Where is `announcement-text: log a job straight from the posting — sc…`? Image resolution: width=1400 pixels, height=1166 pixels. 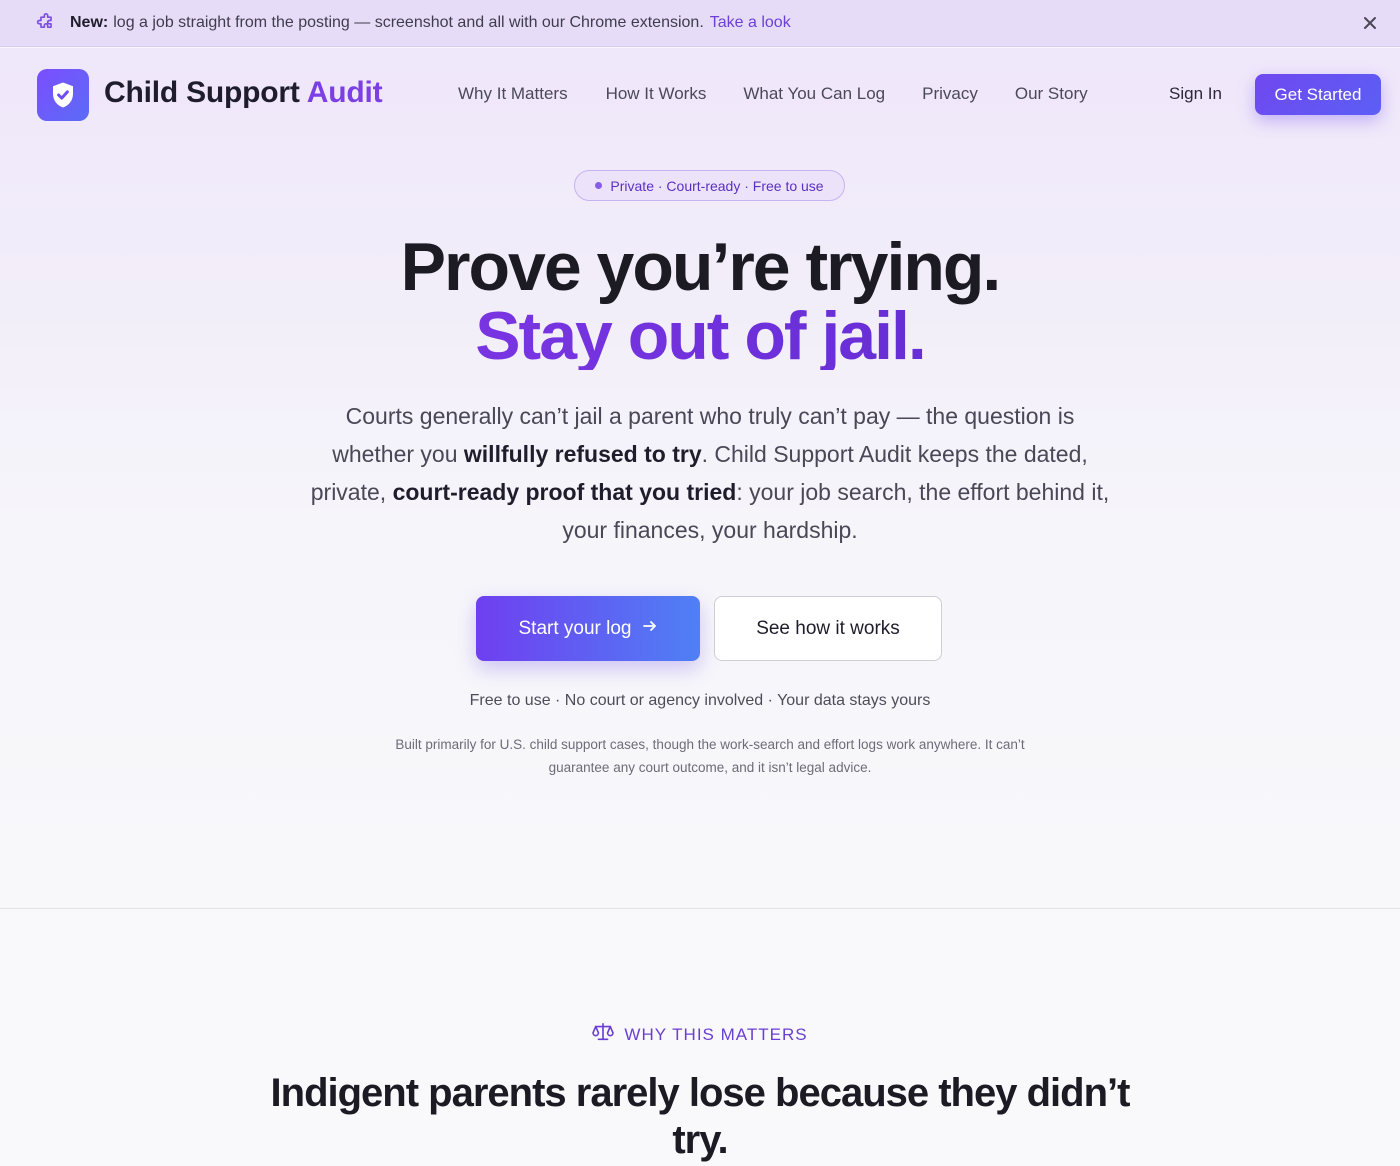 announcement-text: log a job straight from the posting — sc… is located at coordinates (408, 22).